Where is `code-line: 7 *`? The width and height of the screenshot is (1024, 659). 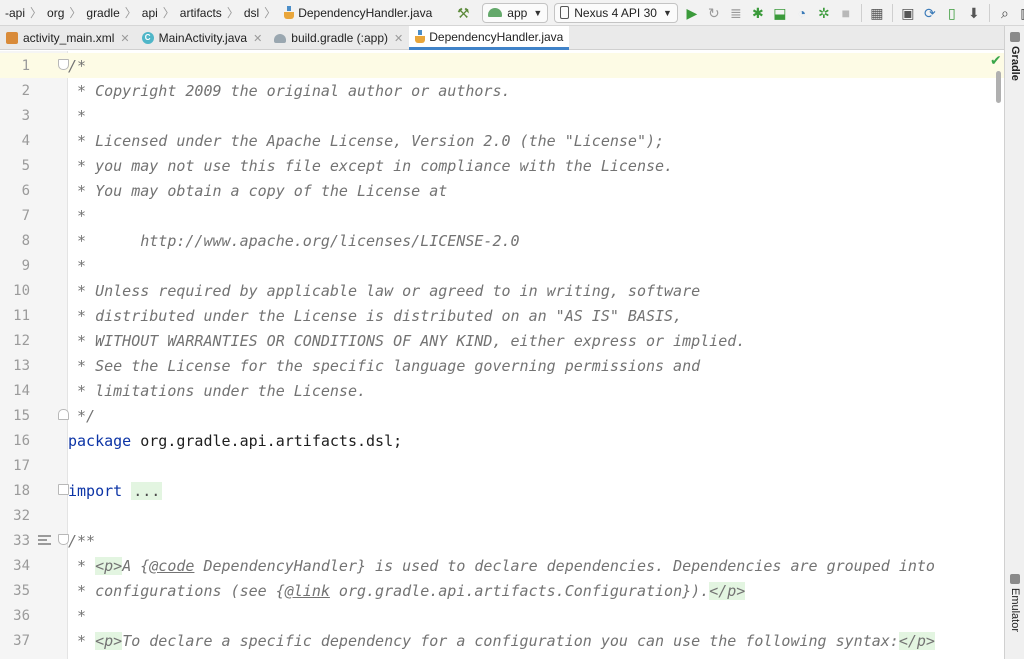
code-line: 7 * is located at coordinates (502, 215).